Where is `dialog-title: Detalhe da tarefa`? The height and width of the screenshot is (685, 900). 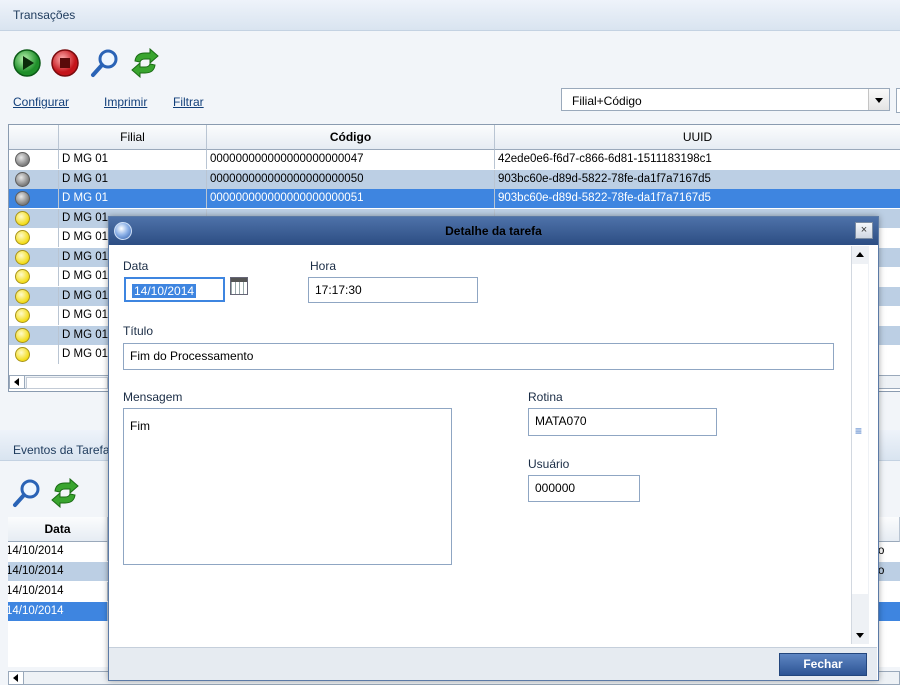 dialog-title: Detalhe da tarefa is located at coordinates (493, 231).